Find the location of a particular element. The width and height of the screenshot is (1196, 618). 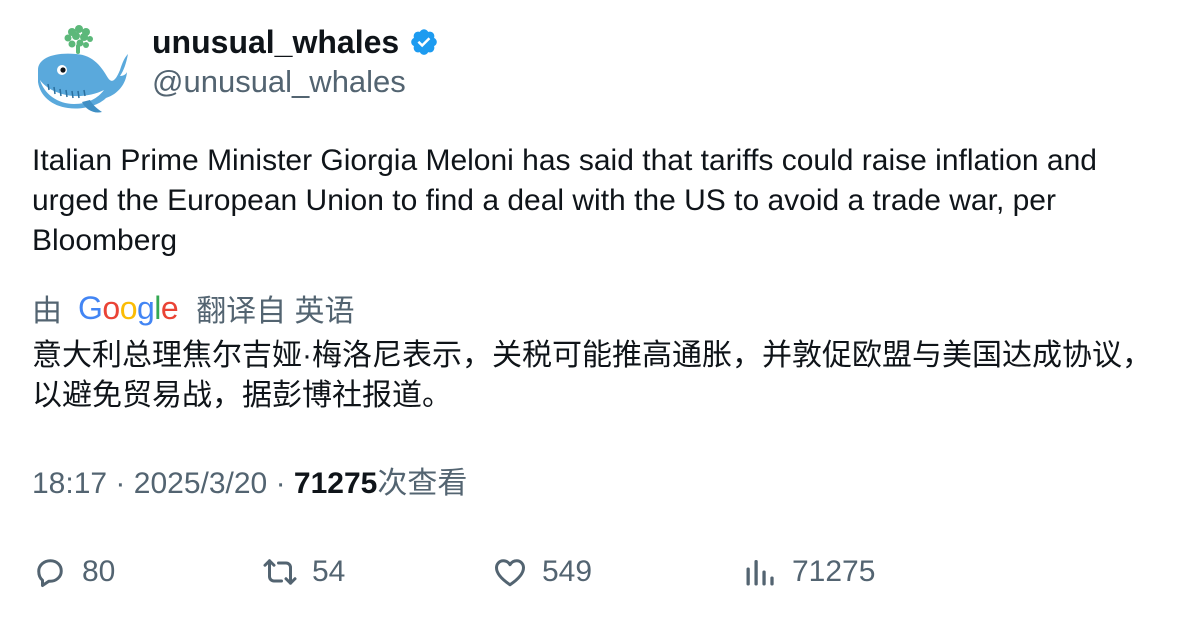

reply-count: 80 is located at coordinates (99, 571).